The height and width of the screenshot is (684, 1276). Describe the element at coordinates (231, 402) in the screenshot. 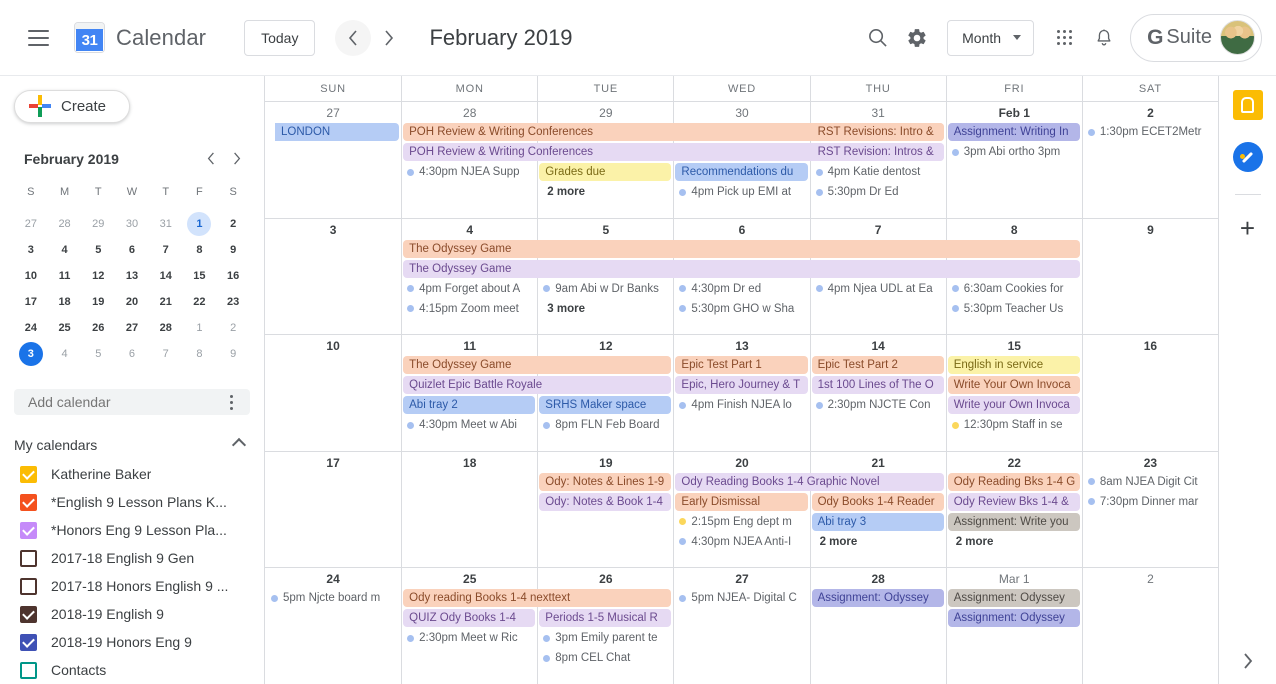

I see `kebab-menu-icon` at that location.